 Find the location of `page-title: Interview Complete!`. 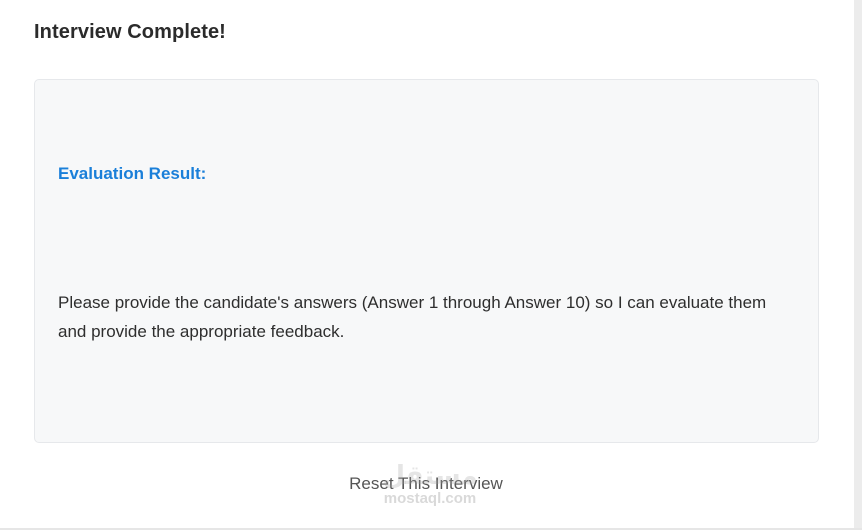

page-title: Interview Complete! is located at coordinates (130, 32).